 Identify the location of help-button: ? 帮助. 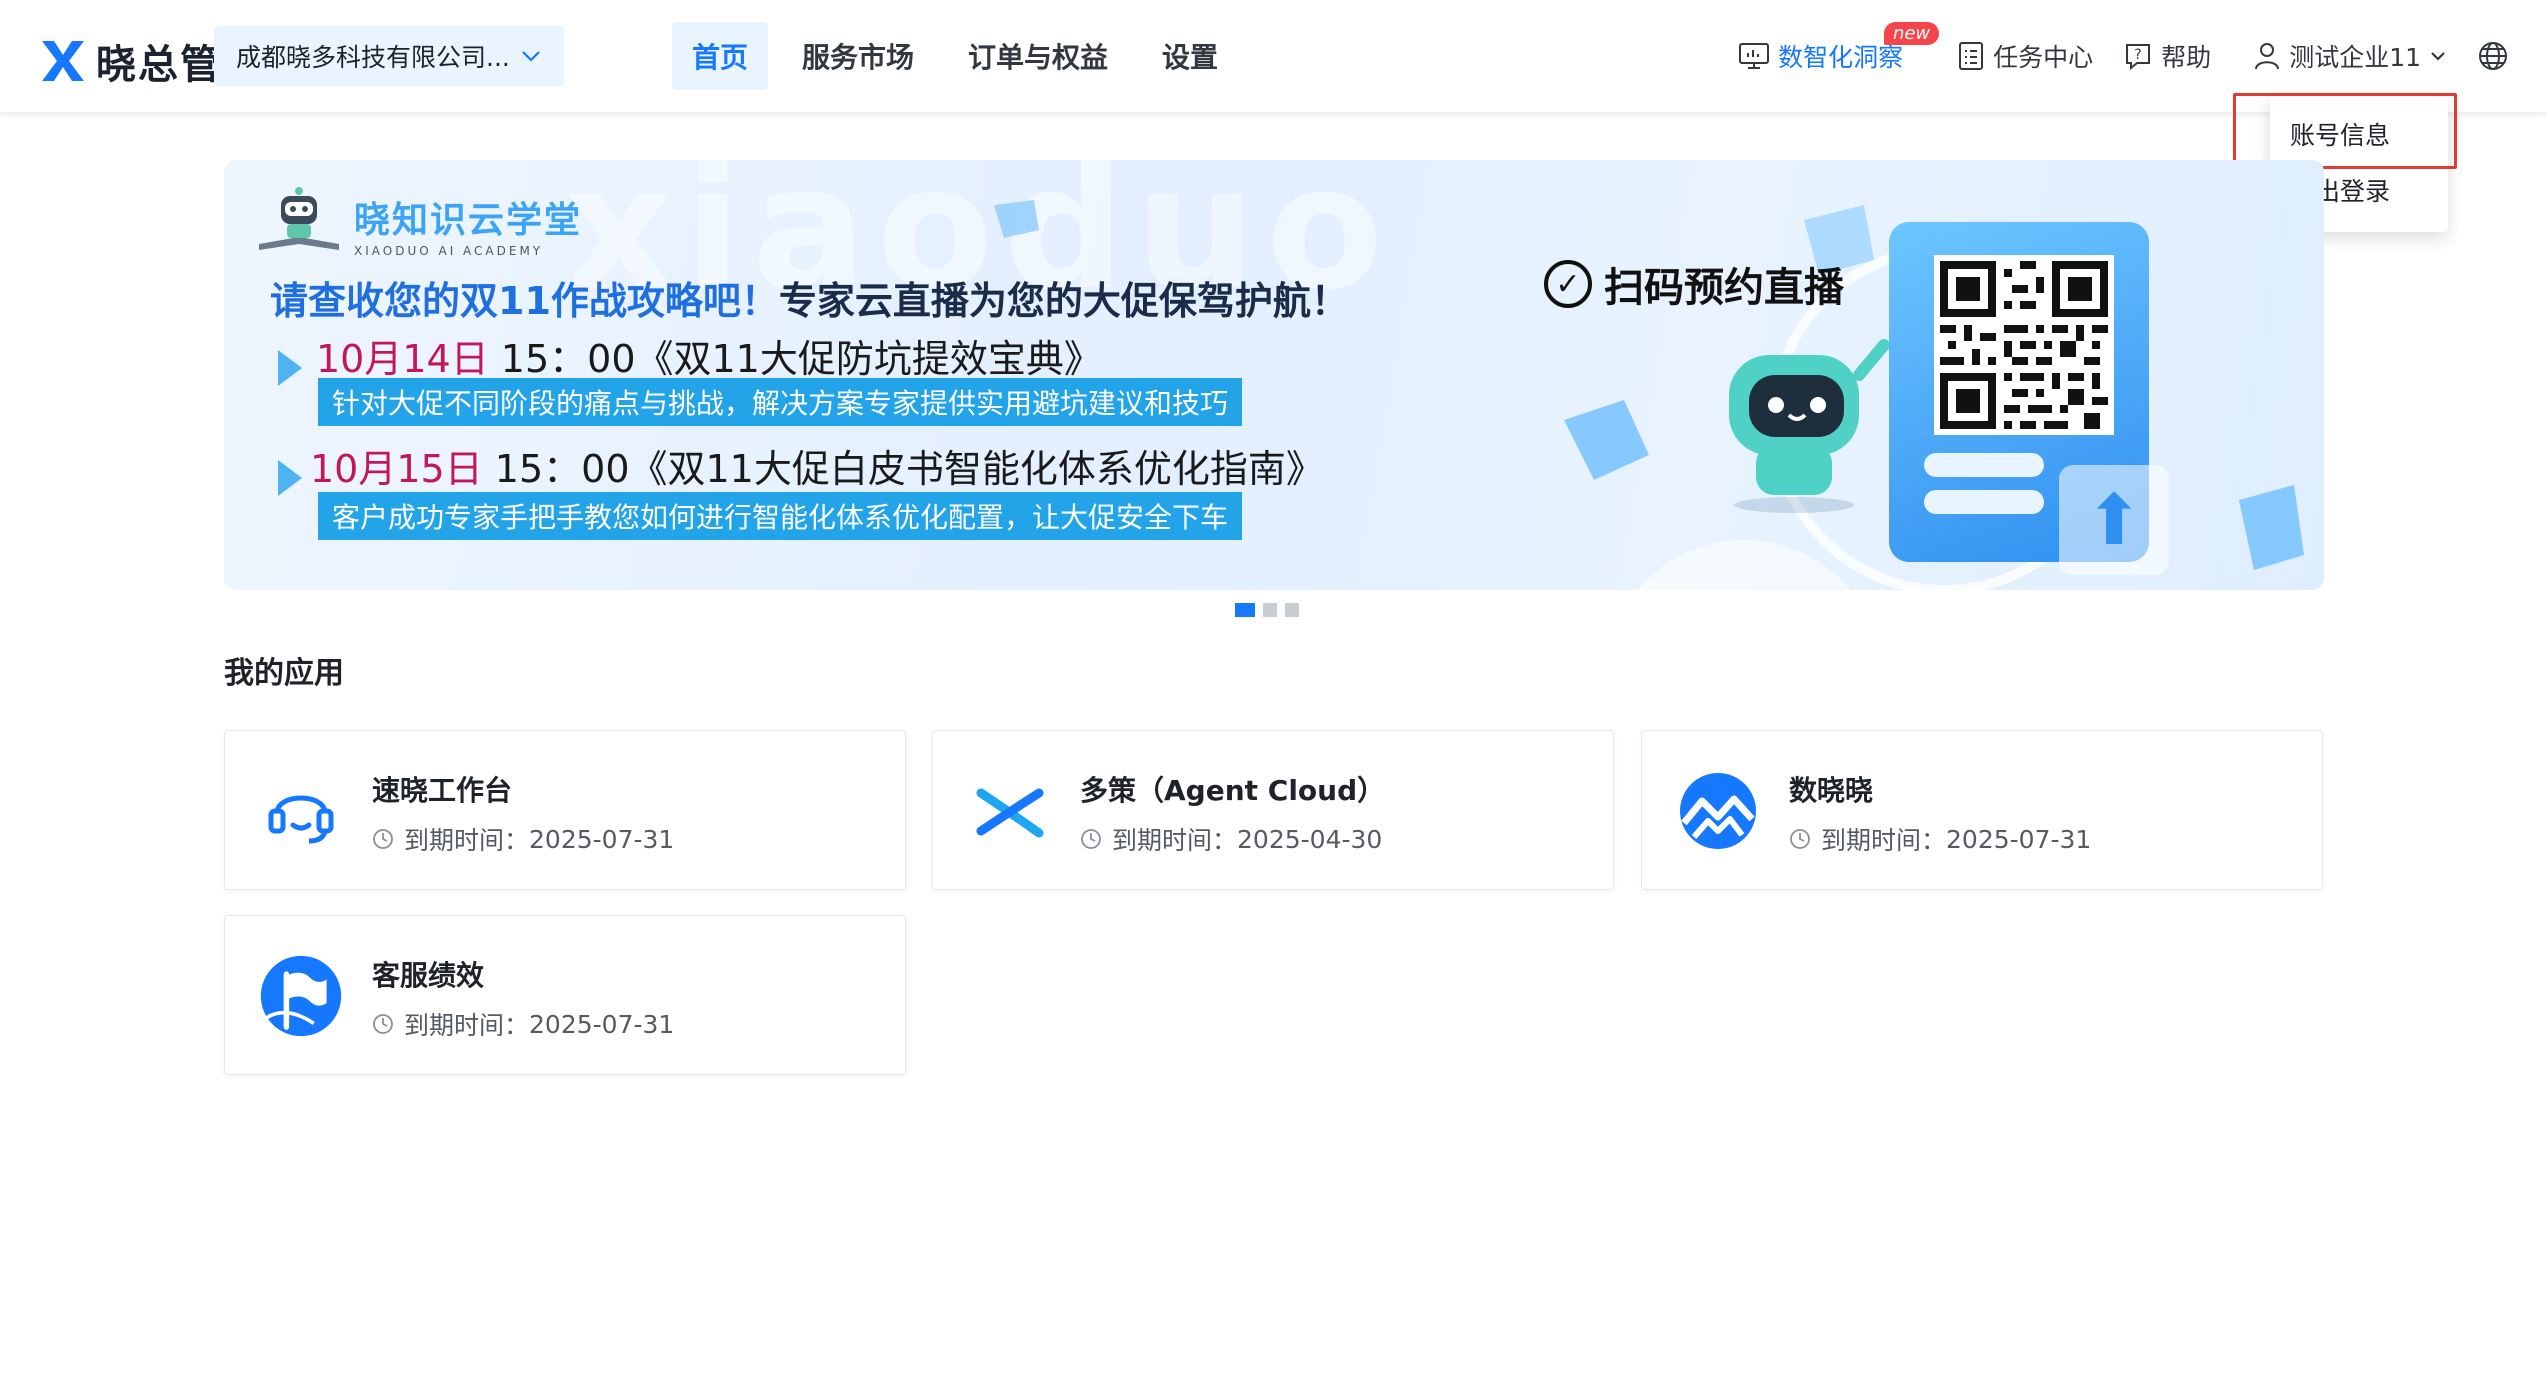
(2167, 56).